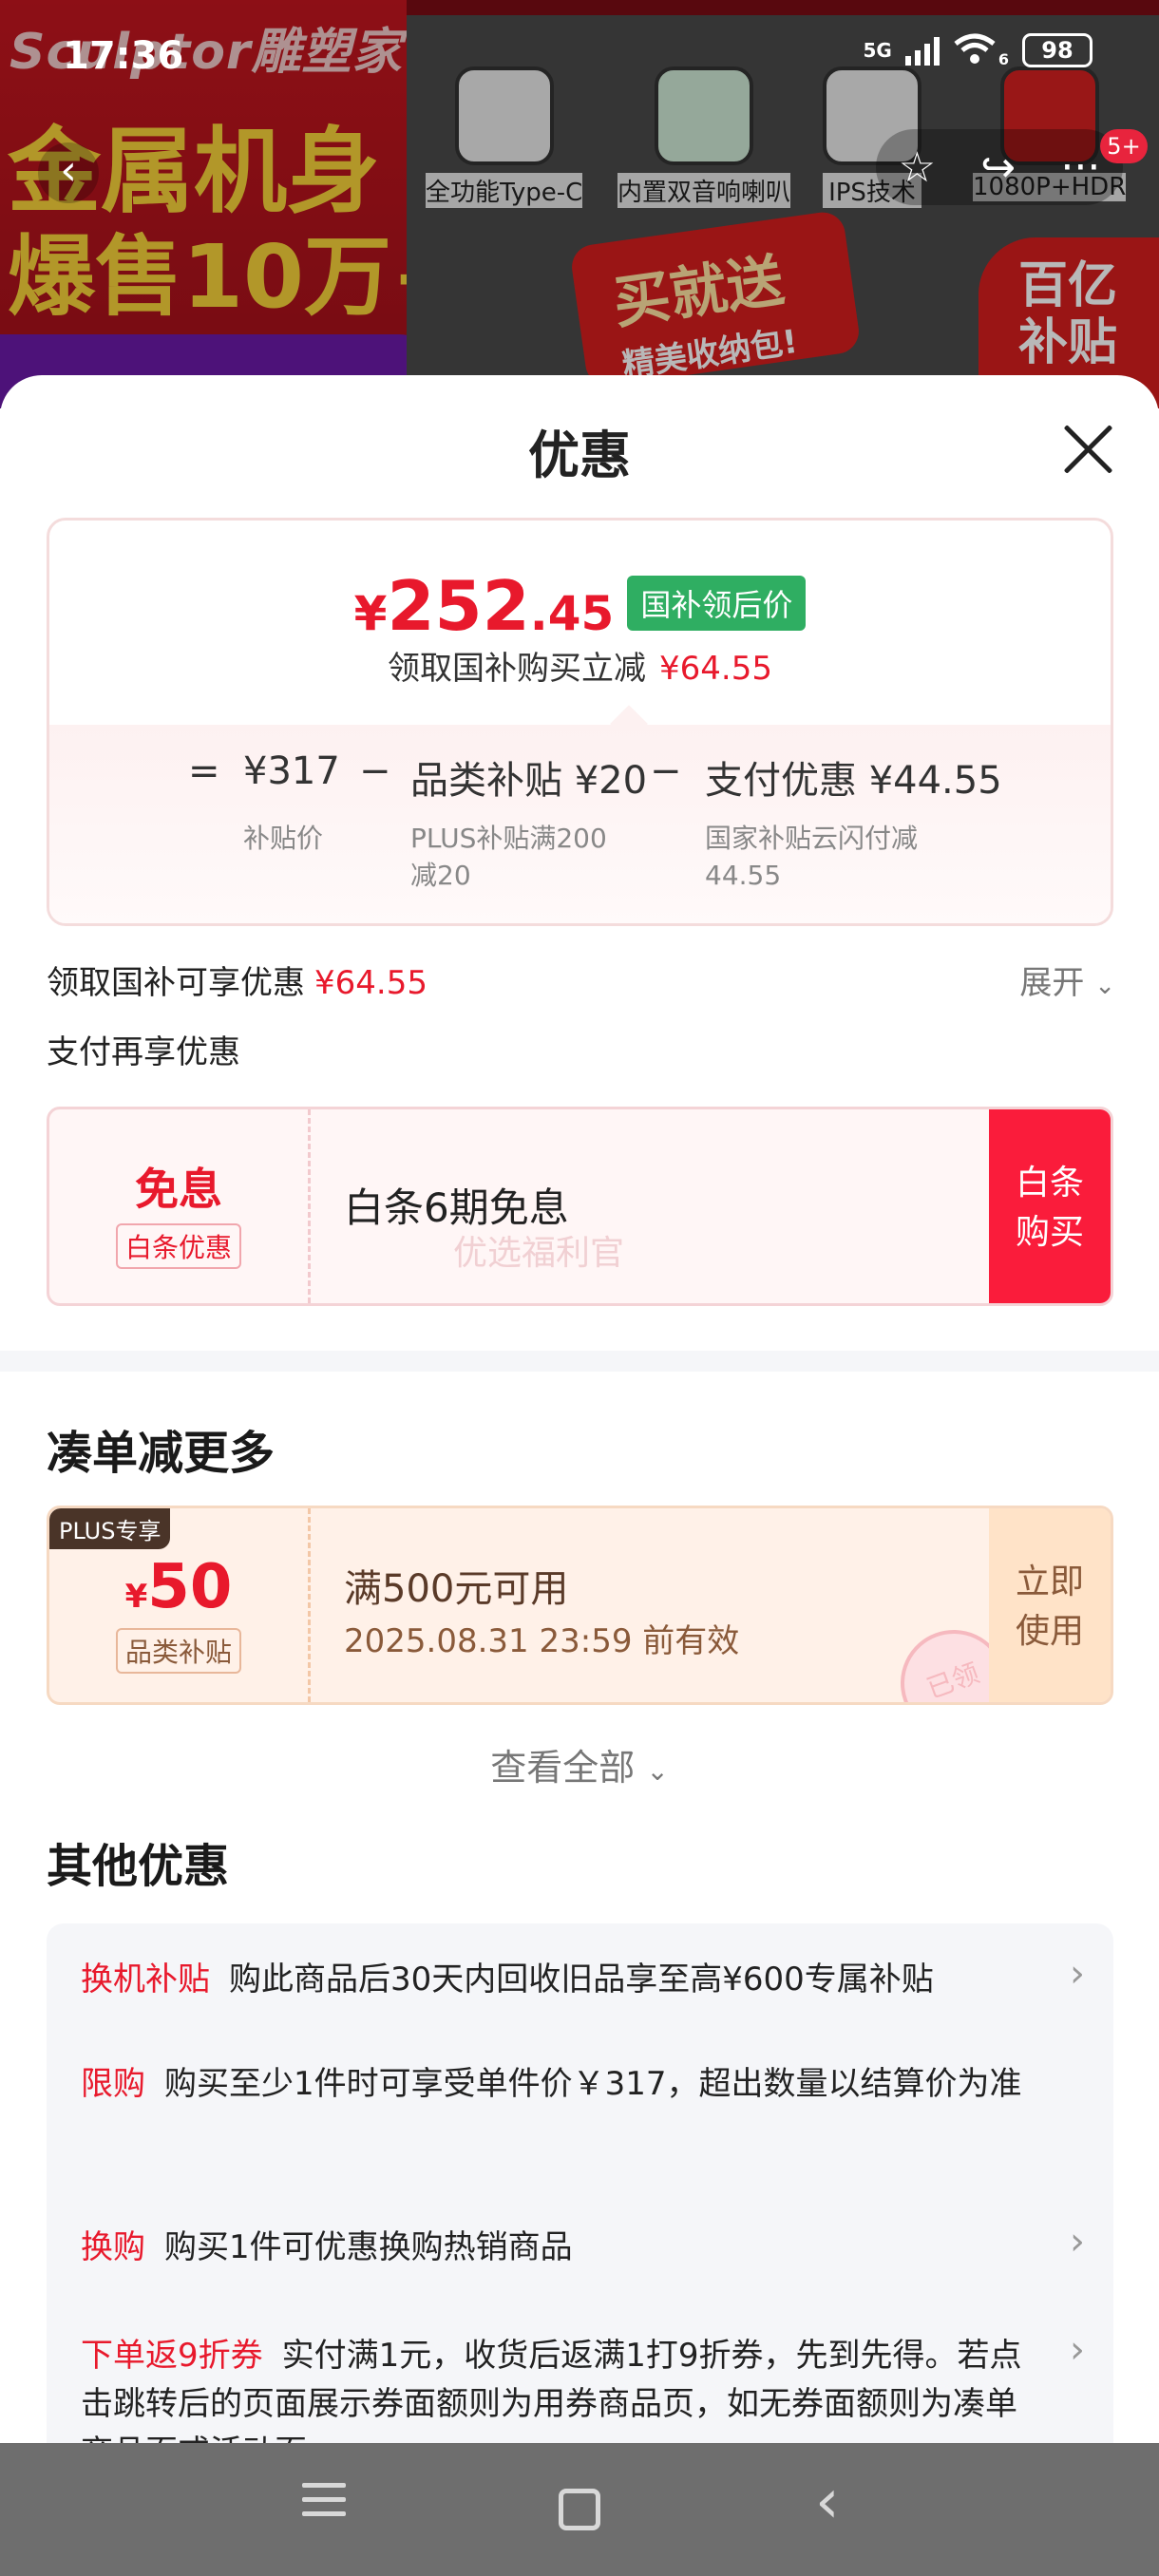 The image size is (1159, 2576). What do you see at coordinates (517, 669) in the screenshot?
I see `price-sub-label: 领取国补购买立减` at bounding box center [517, 669].